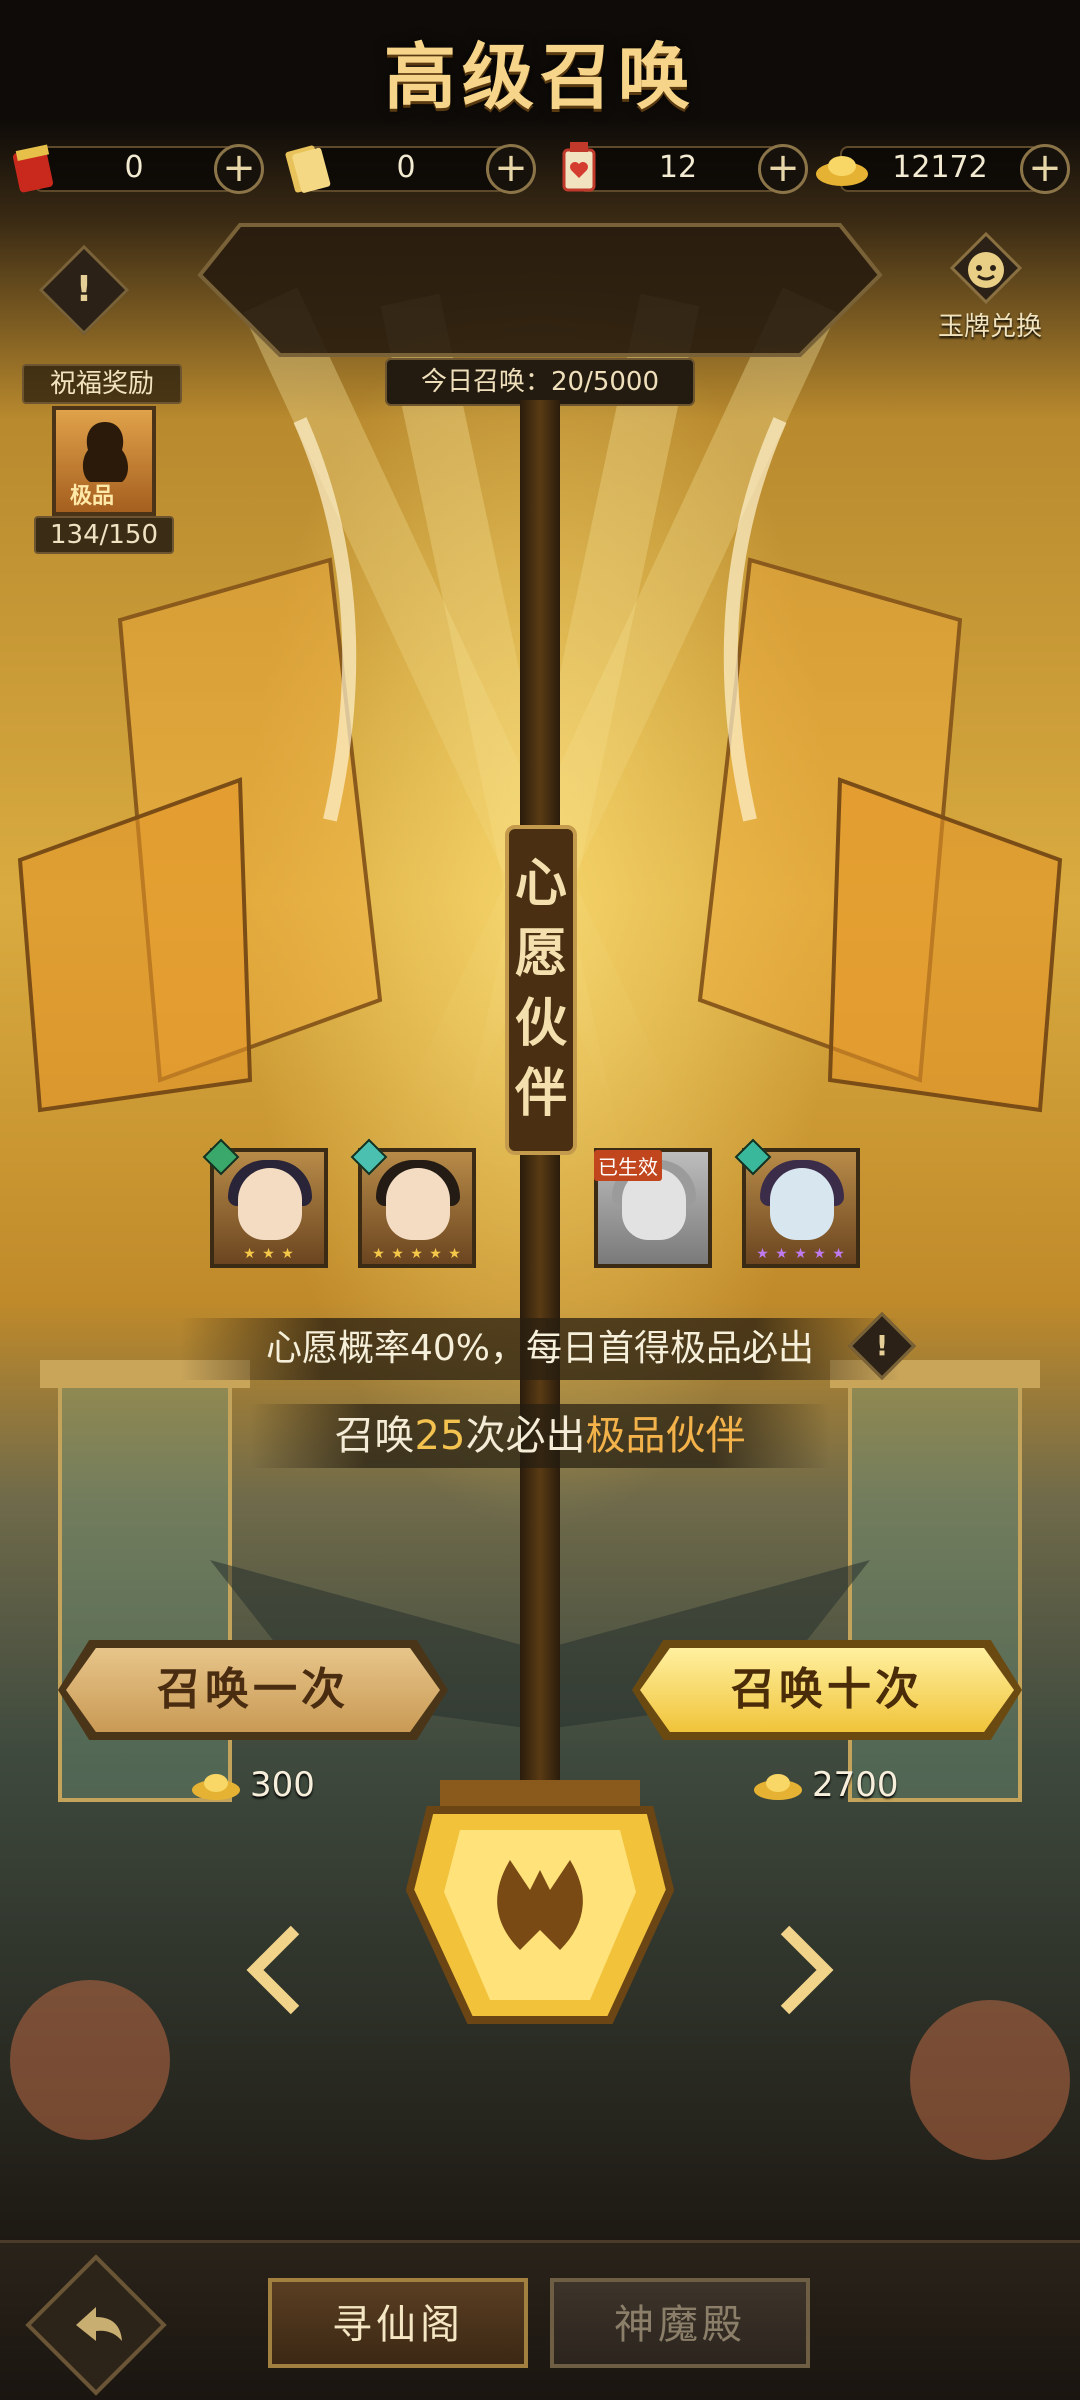 The height and width of the screenshot is (2400, 1080). What do you see at coordinates (540, 382) in the screenshot?
I see `today-summon-count: 今日召唤：20/5000` at bounding box center [540, 382].